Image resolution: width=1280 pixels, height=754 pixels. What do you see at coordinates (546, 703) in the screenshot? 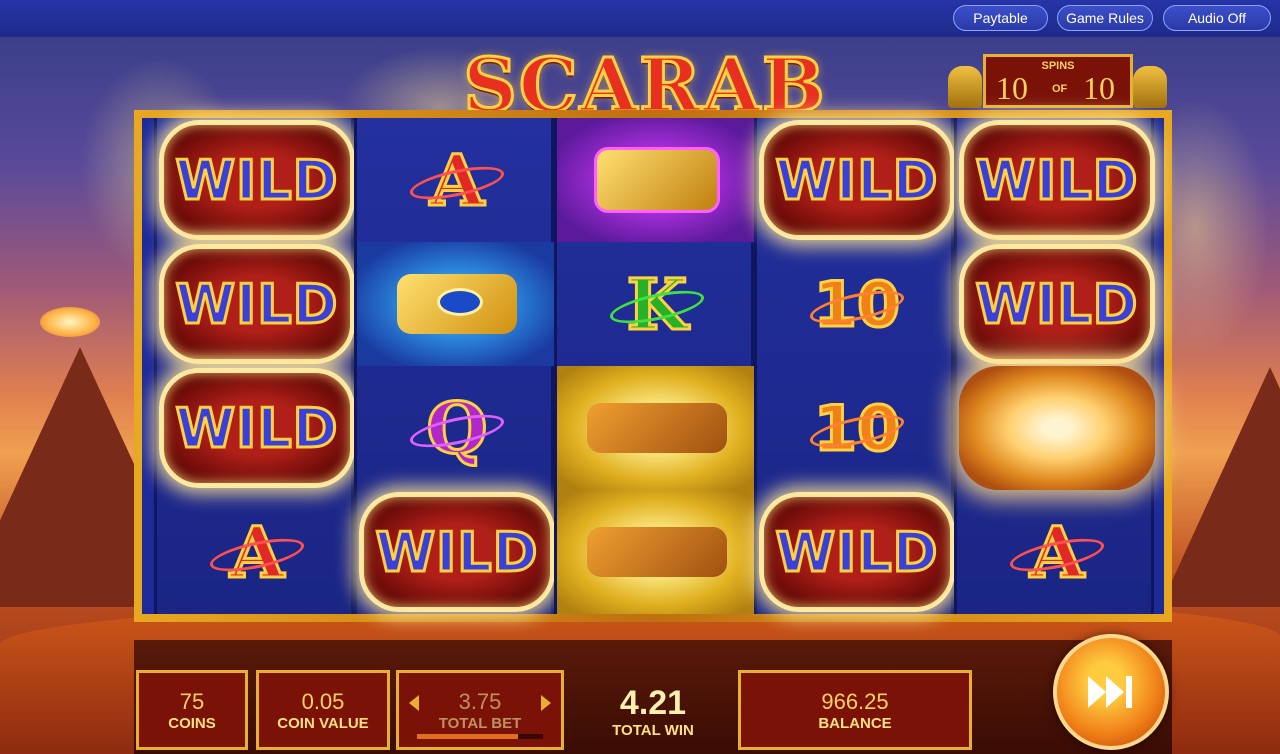
I see `increase-bet-button` at bounding box center [546, 703].